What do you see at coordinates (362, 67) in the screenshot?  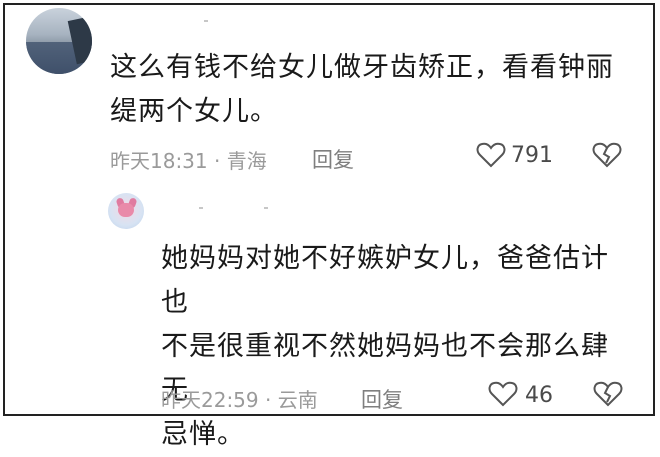 I see `comment-line: 这么有钱不给女儿做牙齿矫正，看看钟丽` at bounding box center [362, 67].